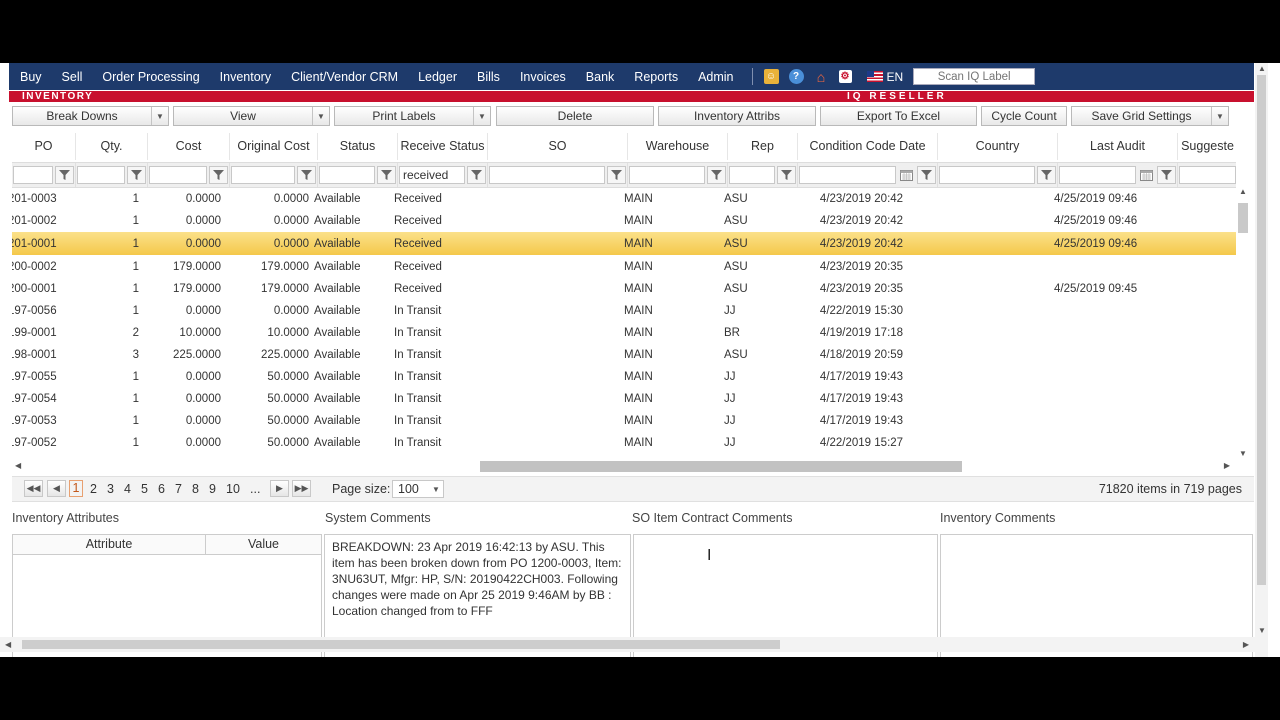 This screenshot has height=720, width=1280. I want to click on menu-invoices: Invoices, so click(543, 77).